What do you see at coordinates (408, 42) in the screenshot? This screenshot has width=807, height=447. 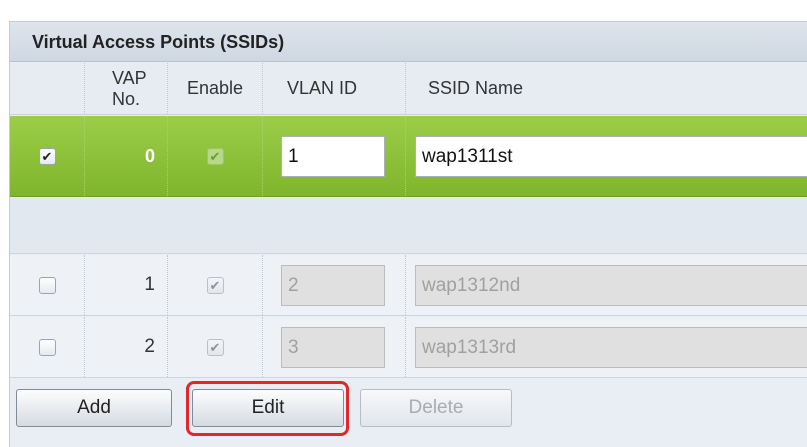 I see `panel-title: Virtual Access Points (SSIDs)` at bounding box center [408, 42].